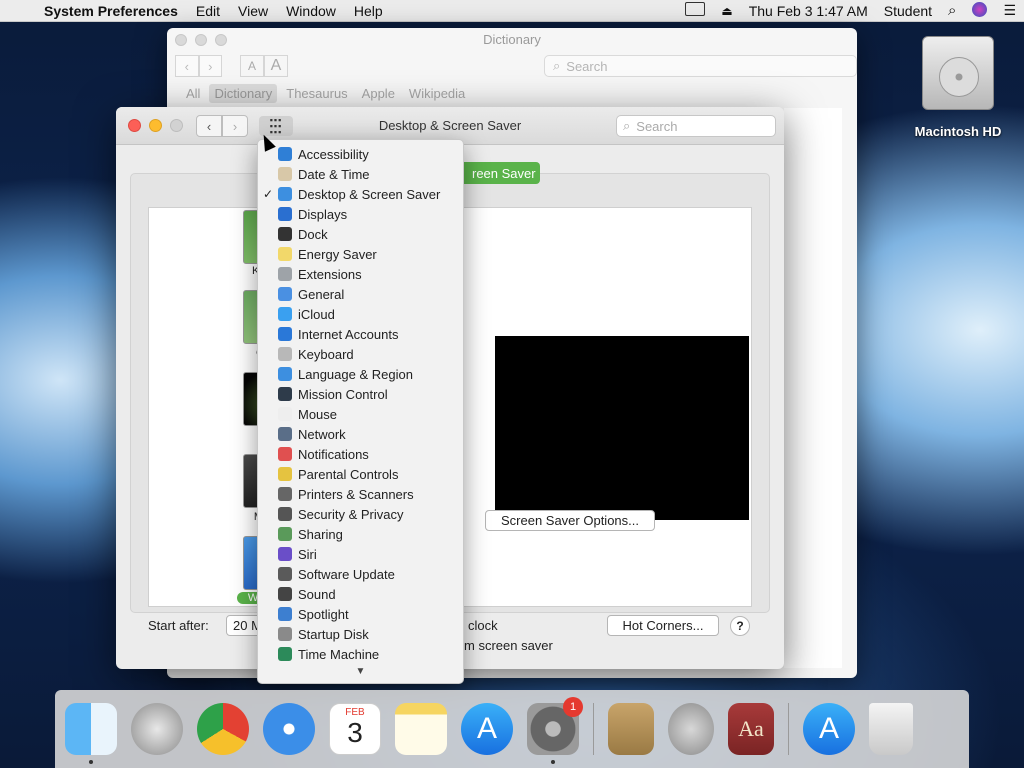 The width and height of the screenshot is (1024, 768). I want to click on help-button: ?, so click(740, 626).